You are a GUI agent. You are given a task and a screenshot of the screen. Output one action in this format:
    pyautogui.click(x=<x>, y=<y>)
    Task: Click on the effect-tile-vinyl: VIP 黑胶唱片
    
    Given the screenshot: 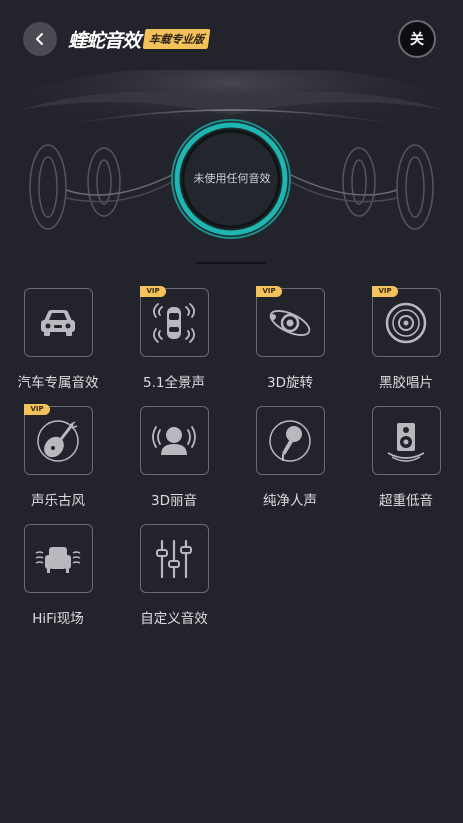 What is the action you would take?
    pyautogui.click(x=405, y=338)
    